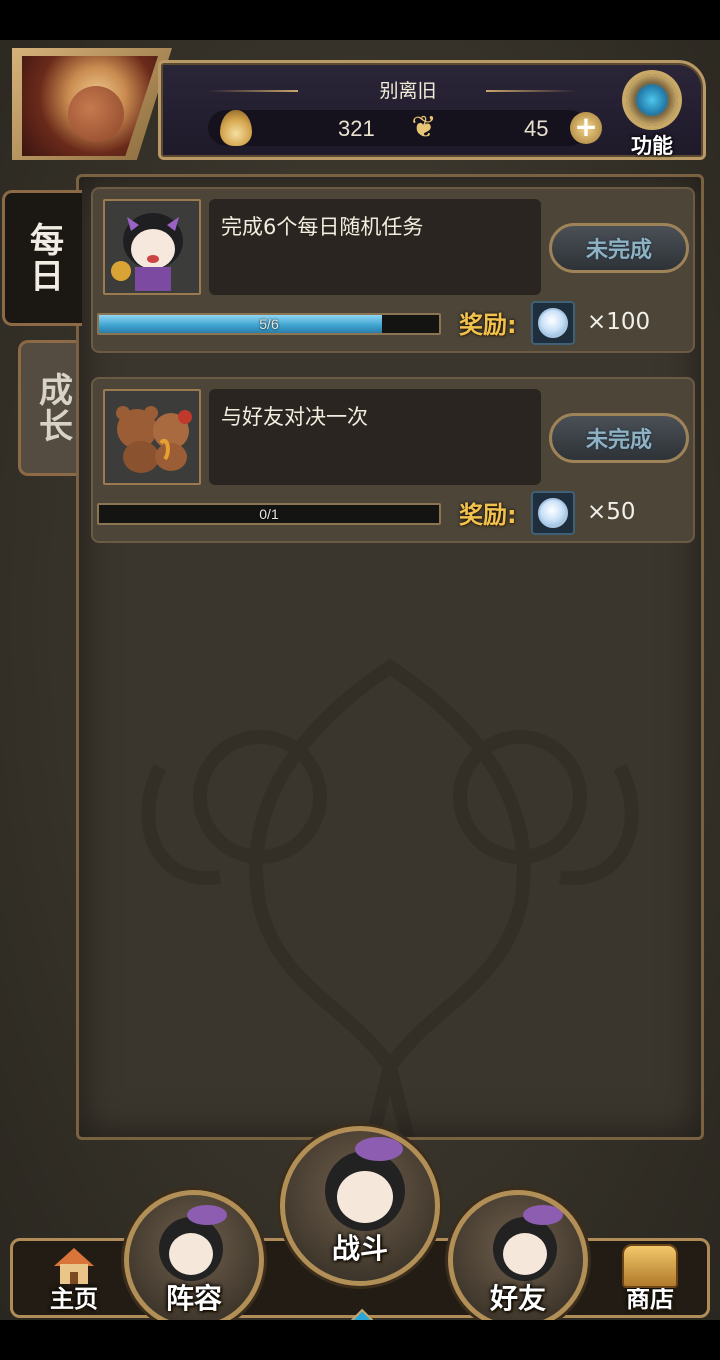 This screenshot has width=720, height=1360. Describe the element at coordinates (375, 437) in the screenshot. I see `task-description-box: 与好友对决一次` at that location.